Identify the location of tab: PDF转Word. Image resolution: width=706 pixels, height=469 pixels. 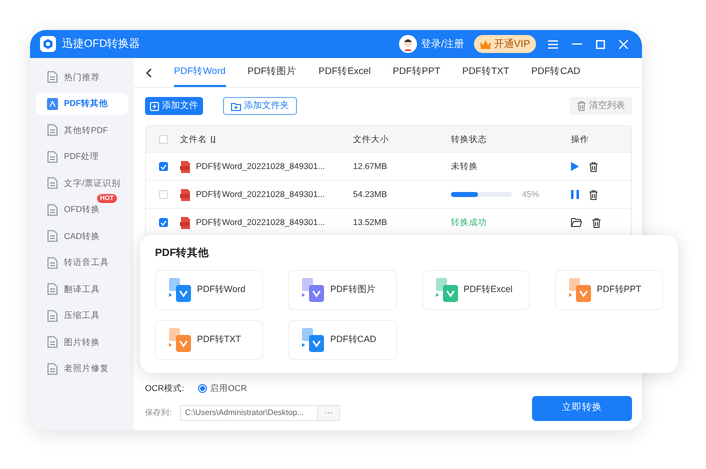
(200, 73).